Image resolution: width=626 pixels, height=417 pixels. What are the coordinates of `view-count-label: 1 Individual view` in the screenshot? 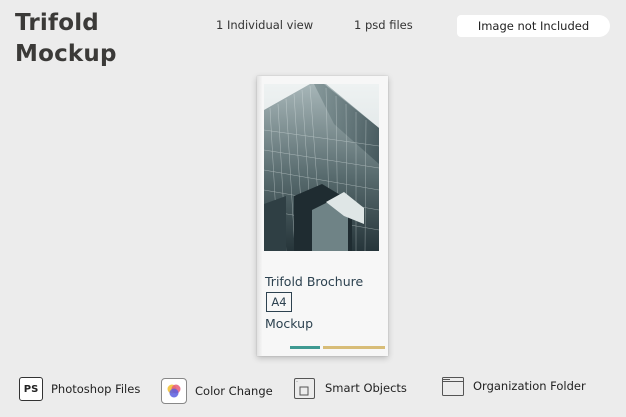 It's located at (265, 25).